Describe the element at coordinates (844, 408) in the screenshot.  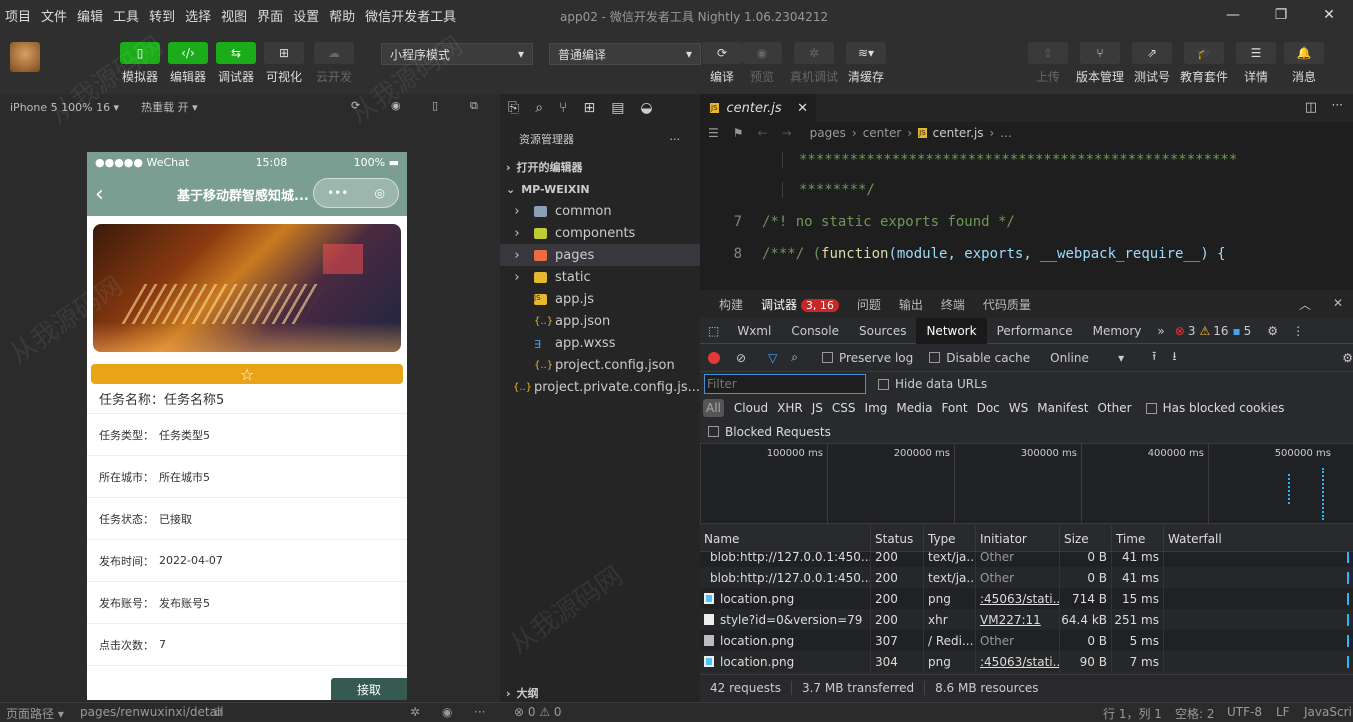
I see `type-filter-css: CSS` at that location.